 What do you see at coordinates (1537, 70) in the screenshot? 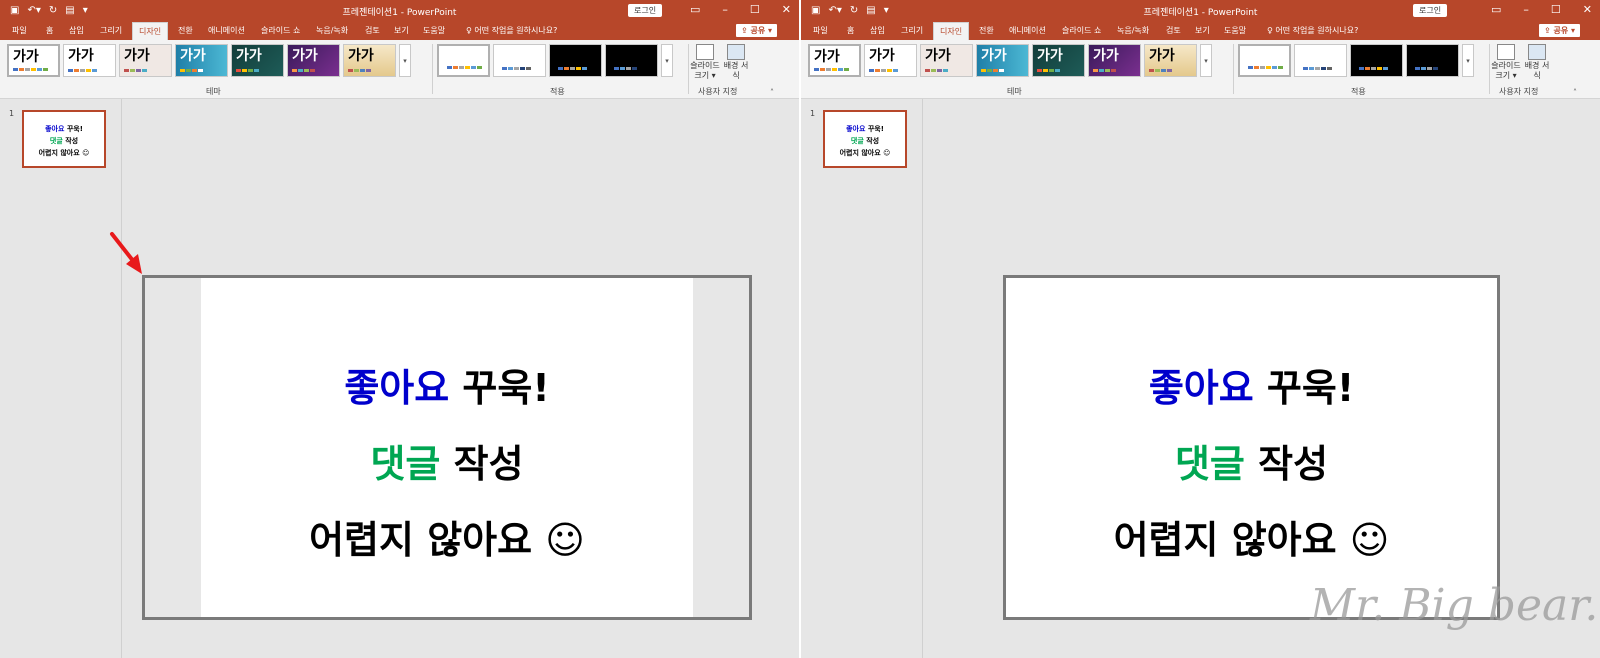
I see `format-background-label: 배경 서식` at bounding box center [1537, 70].